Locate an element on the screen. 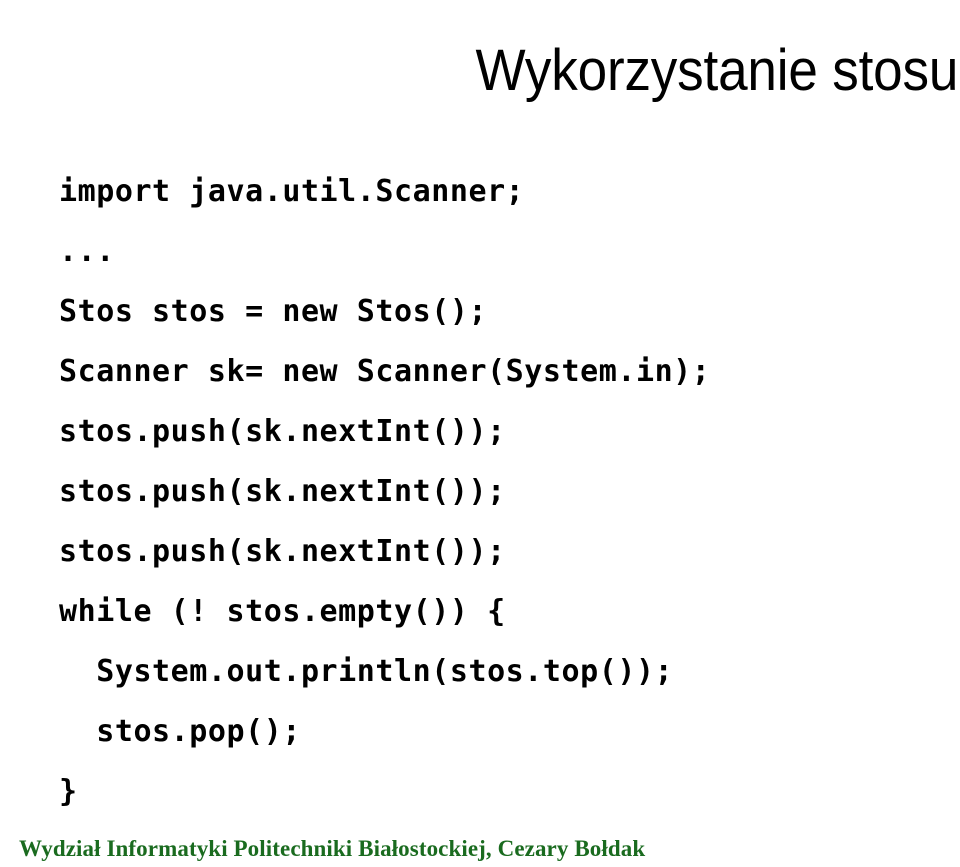 The height and width of the screenshot is (867, 960). code-line: } is located at coordinates (68, 791).